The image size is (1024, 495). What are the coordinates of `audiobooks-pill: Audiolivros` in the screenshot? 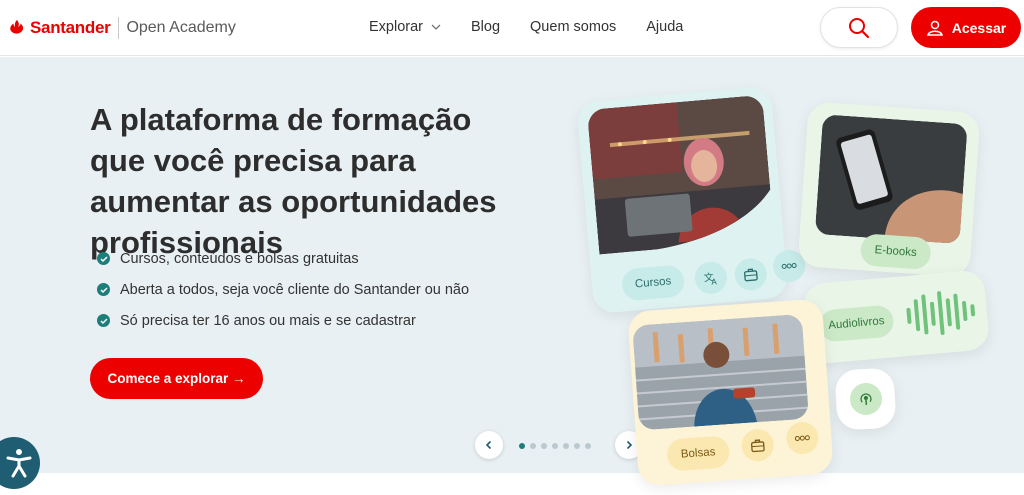 It's located at (856, 323).